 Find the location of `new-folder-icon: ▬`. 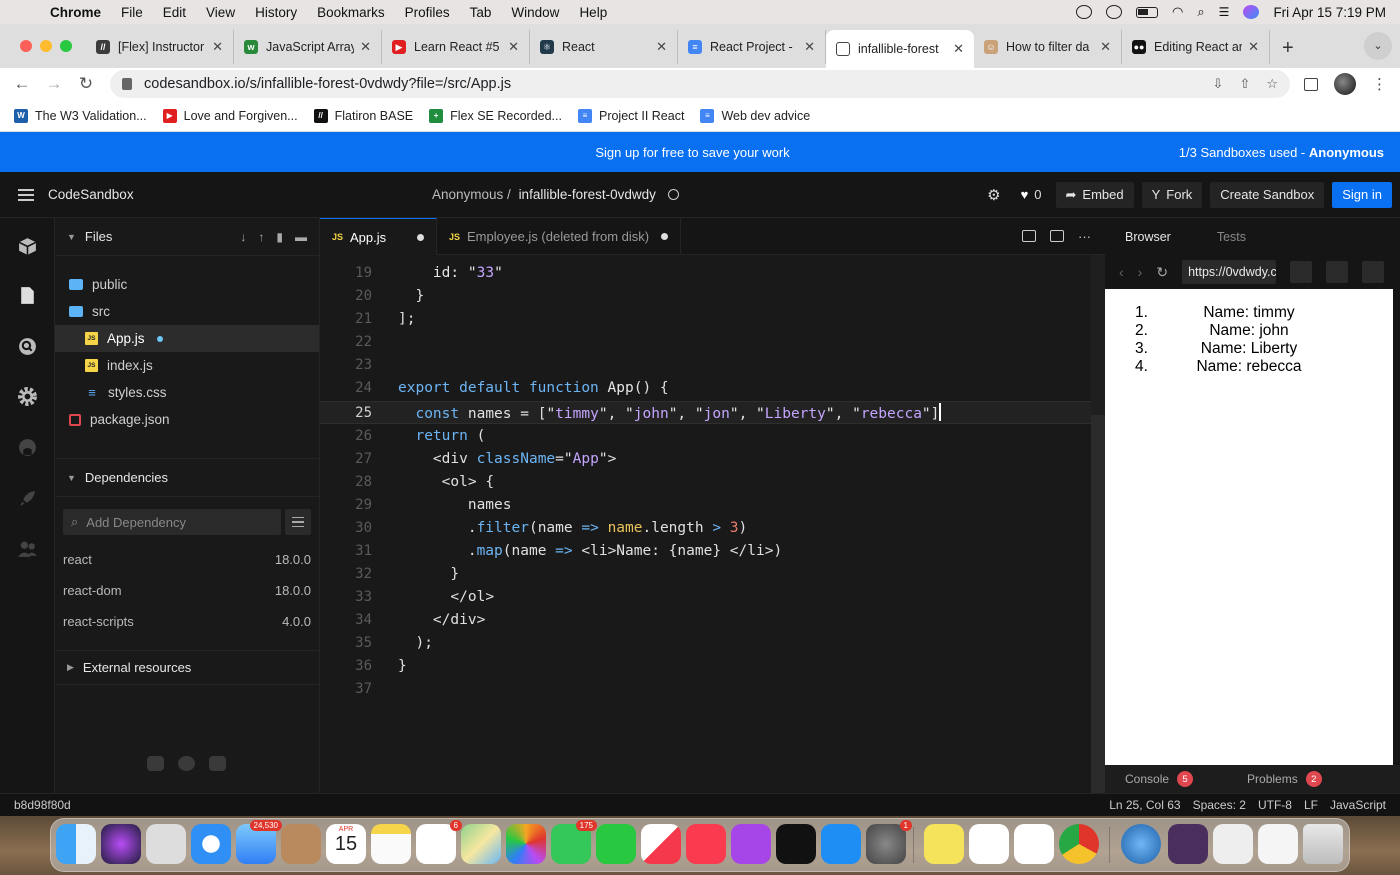

new-folder-icon: ▬ is located at coordinates (301, 237).